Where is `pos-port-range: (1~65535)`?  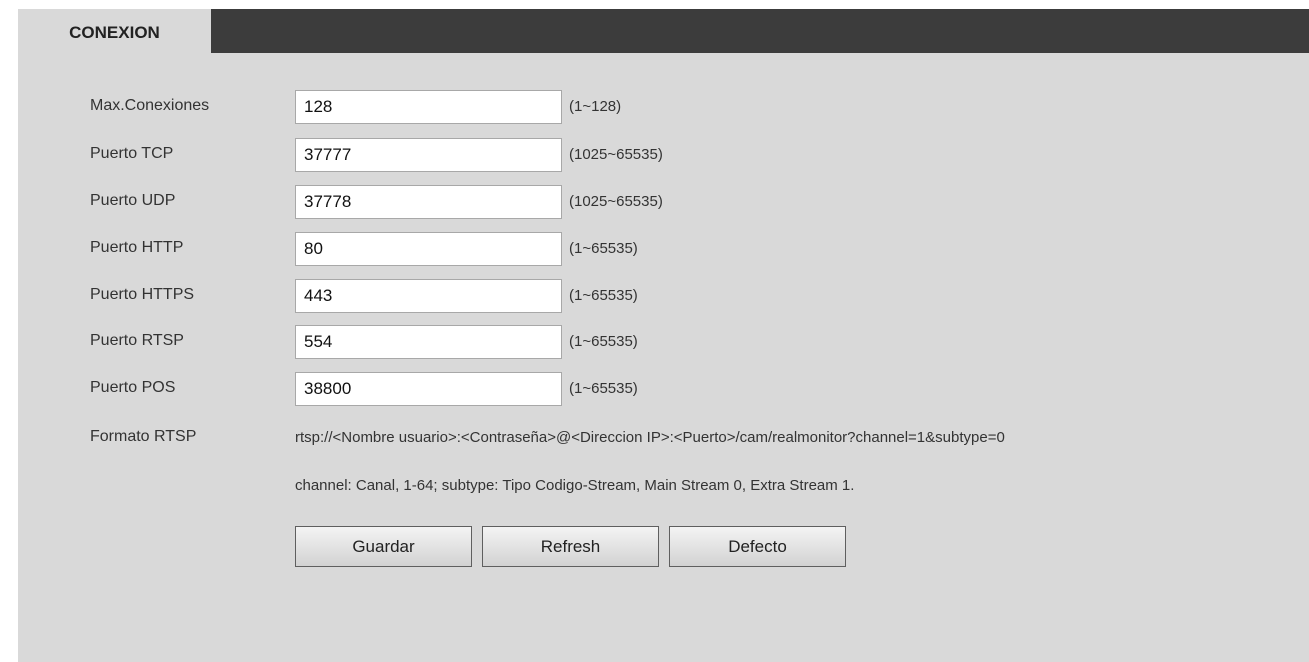
pos-port-range: (1~65535) is located at coordinates (603, 388).